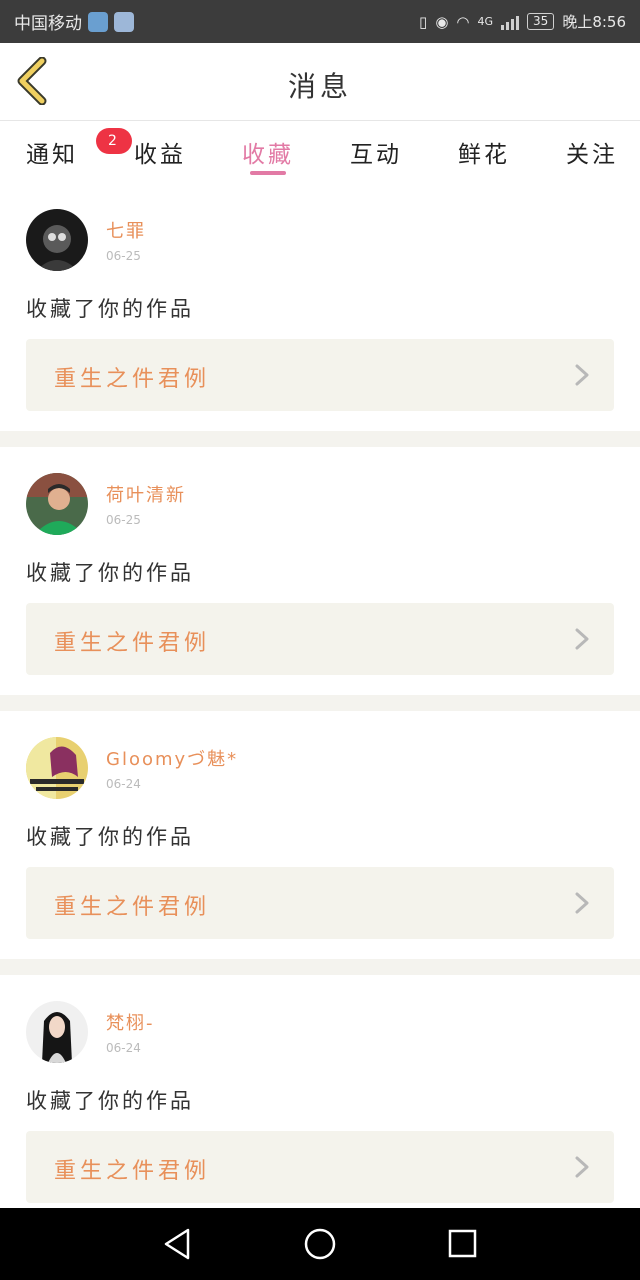 Image resolution: width=640 pixels, height=1280 pixels. I want to click on tab-favorites: 收藏, so click(268, 152).